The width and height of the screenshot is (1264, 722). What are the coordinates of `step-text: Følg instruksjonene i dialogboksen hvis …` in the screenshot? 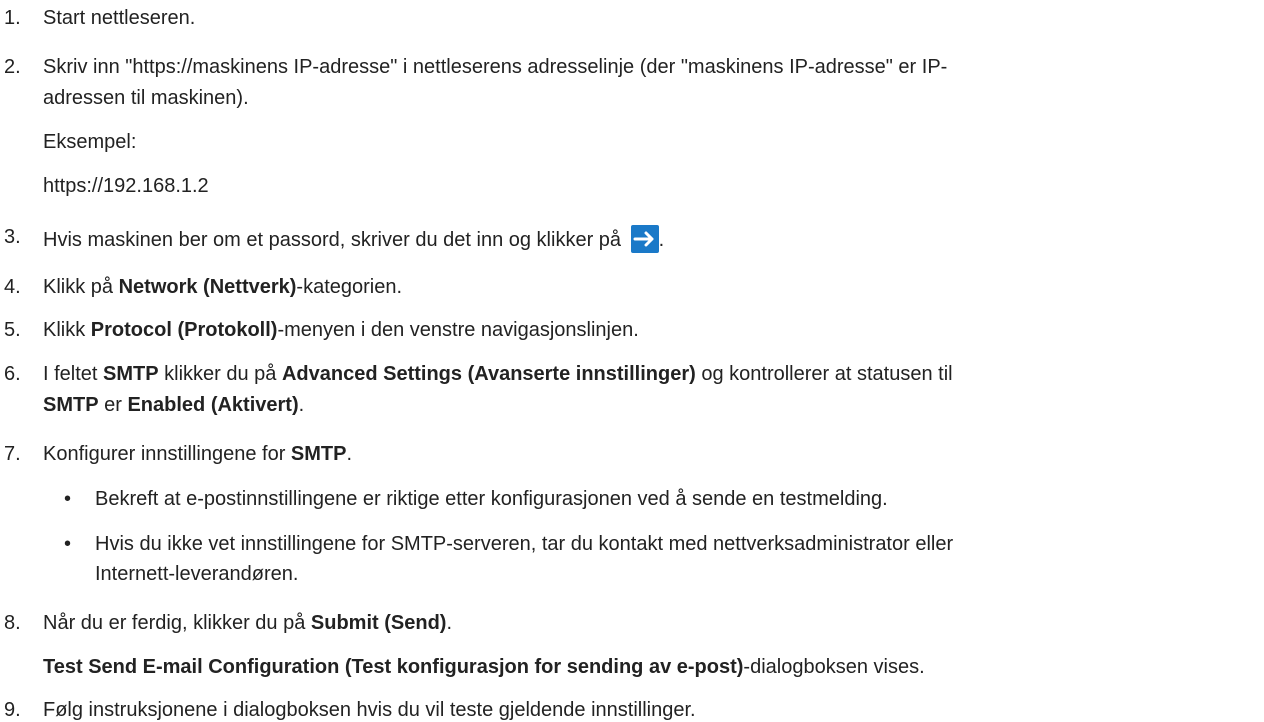 It's located at (369, 710).